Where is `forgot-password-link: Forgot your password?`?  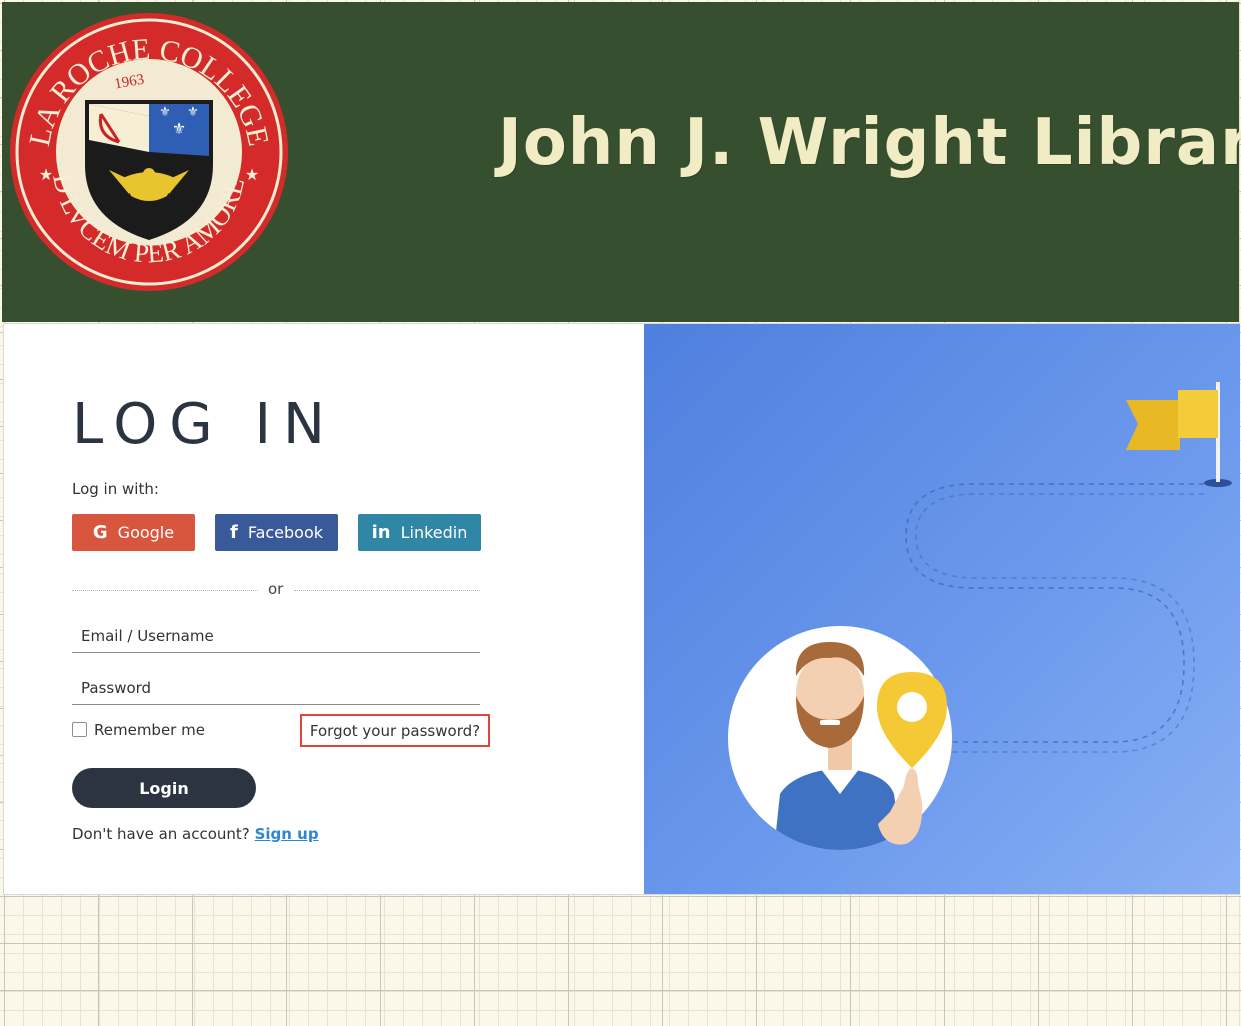 forgot-password-link: Forgot your password? is located at coordinates (395, 730).